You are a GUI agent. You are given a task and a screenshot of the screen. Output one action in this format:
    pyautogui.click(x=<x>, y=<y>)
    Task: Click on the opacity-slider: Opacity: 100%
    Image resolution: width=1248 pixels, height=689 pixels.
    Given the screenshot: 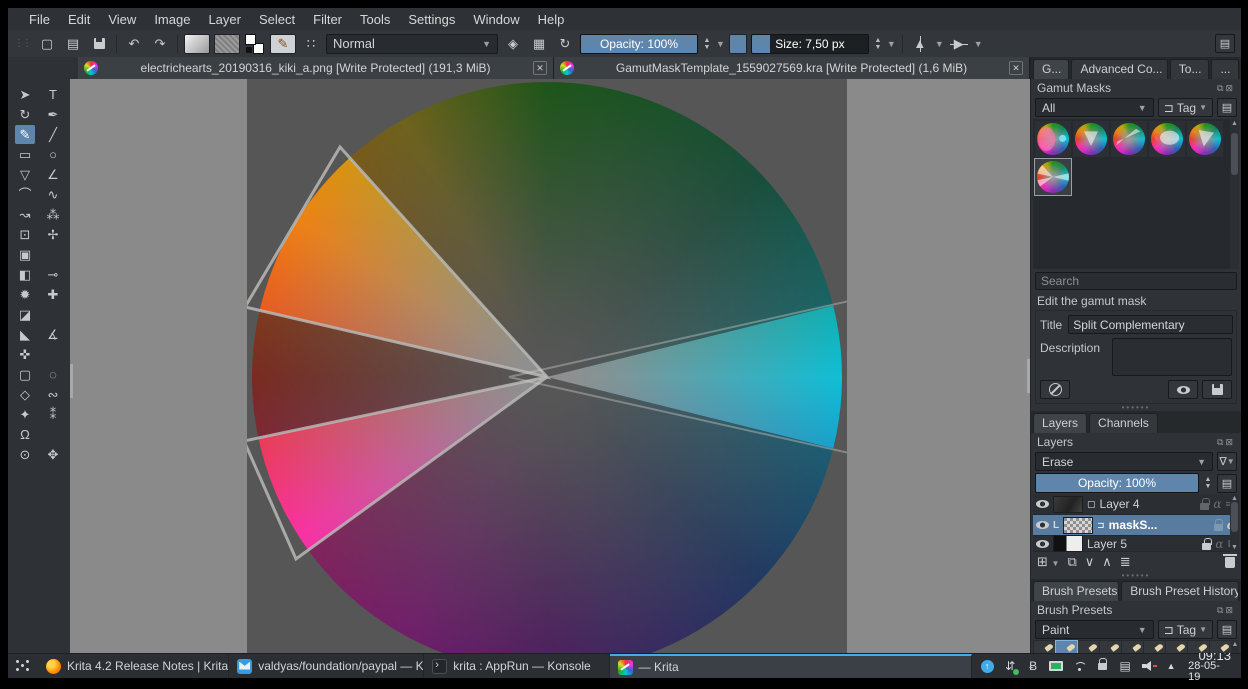 What is the action you would take?
    pyautogui.click(x=639, y=43)
    